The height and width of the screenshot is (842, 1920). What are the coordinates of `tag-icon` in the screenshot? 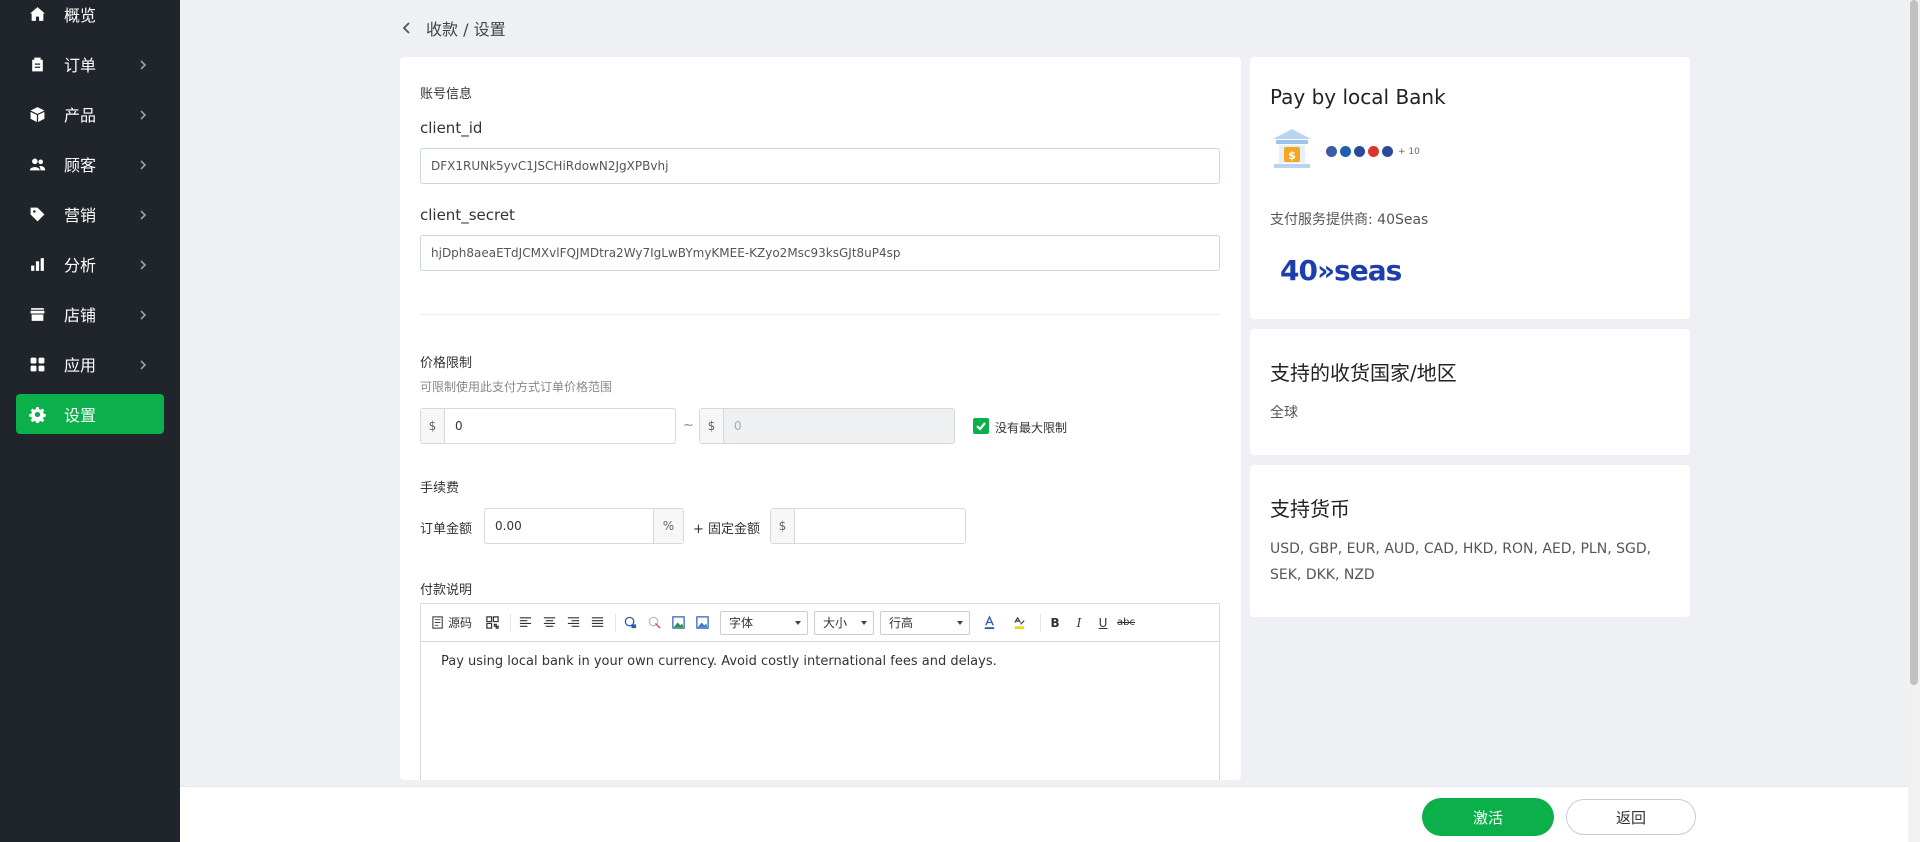 It's located at (37, 214).